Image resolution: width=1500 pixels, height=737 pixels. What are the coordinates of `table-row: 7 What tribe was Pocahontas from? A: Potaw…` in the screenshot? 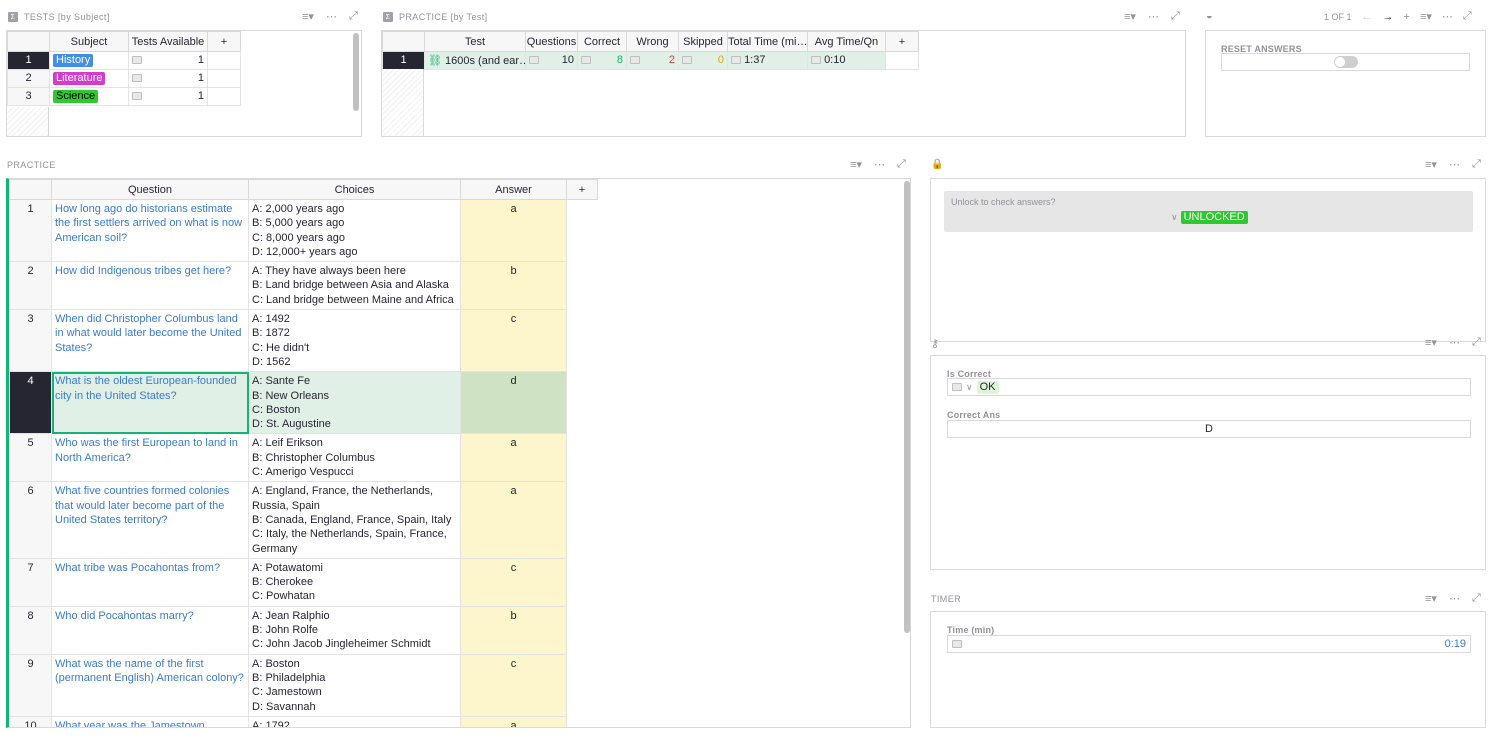 It's located at (303, 582).